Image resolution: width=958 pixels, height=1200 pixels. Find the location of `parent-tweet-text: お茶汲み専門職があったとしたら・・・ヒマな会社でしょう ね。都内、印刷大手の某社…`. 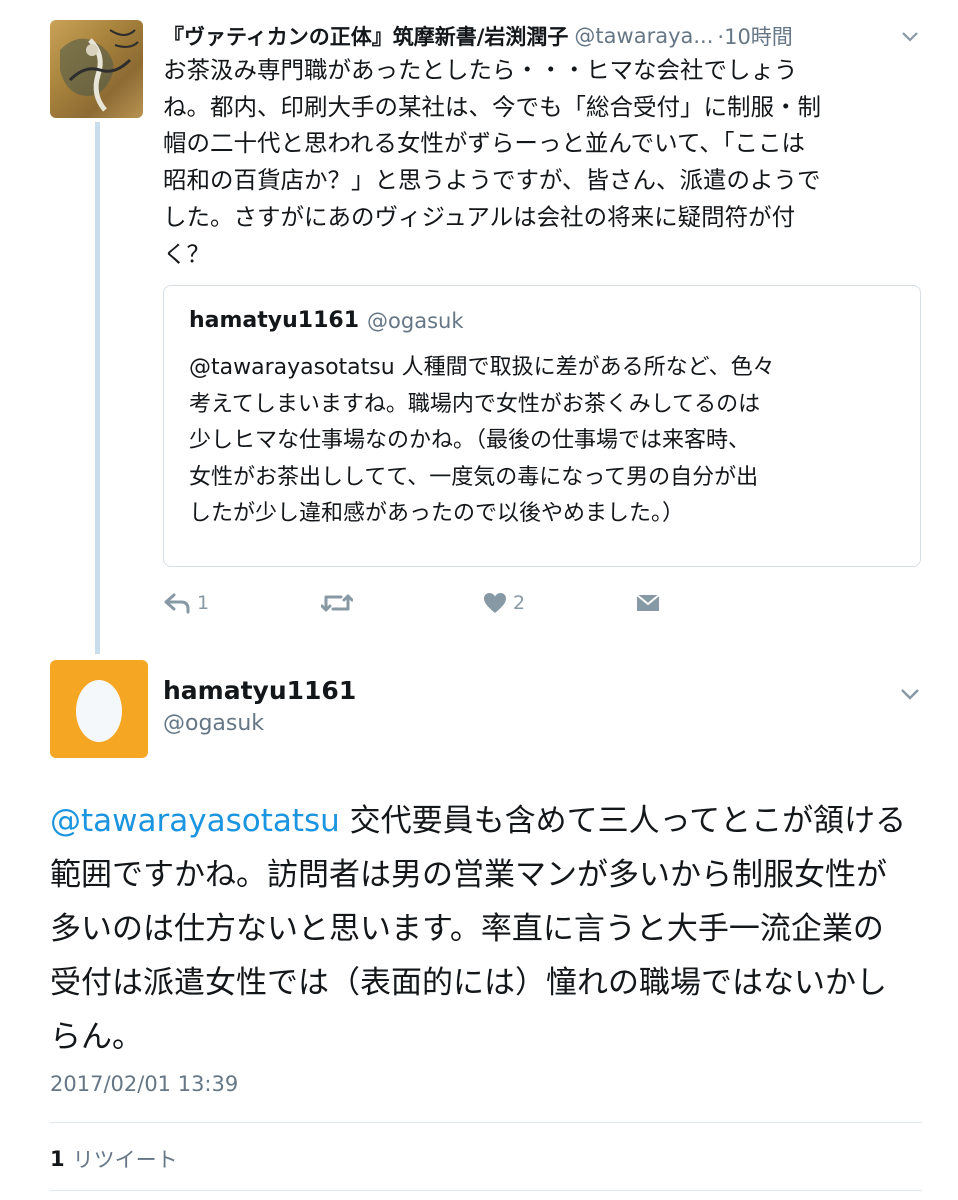

parent-tweet-text: お茶汲み専門職があったとしたら・・・ヒマな会社でしょう ね。都内、印刷大手の某社… is located at coordinates (492, 162).